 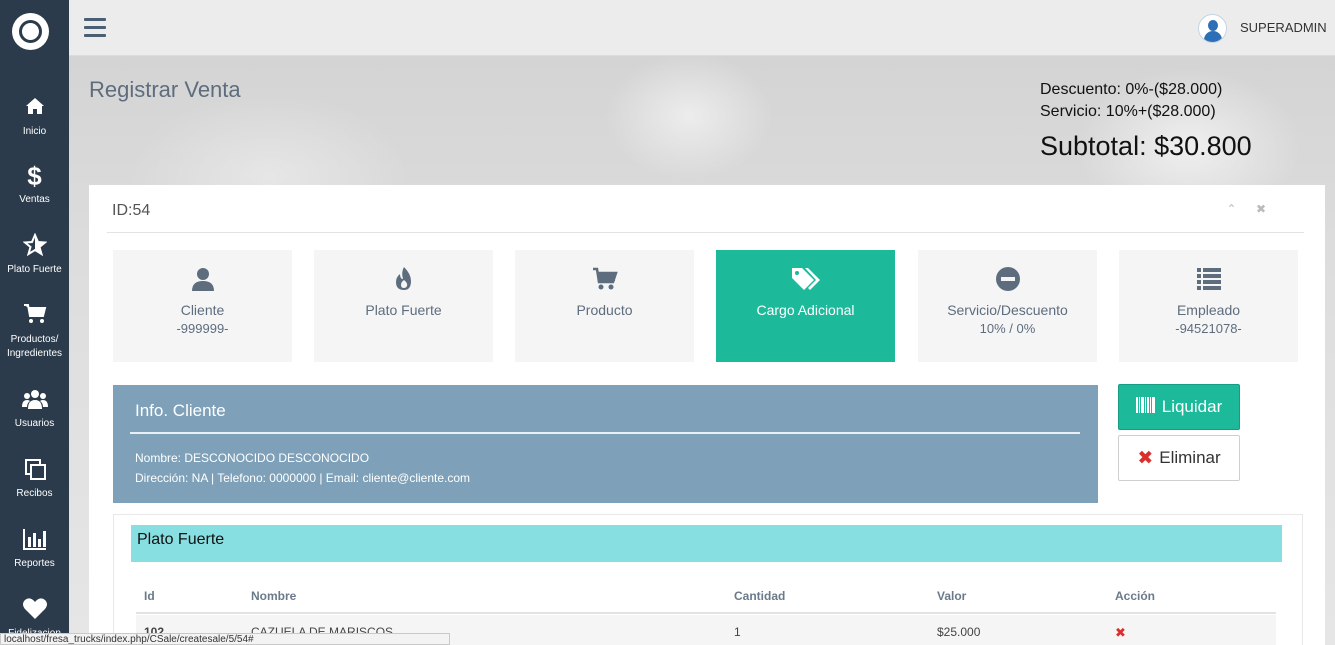 What do you see at coordinates (203, 279) in the screenshot?
I see `user-icon` at bounding box center [203, 279].